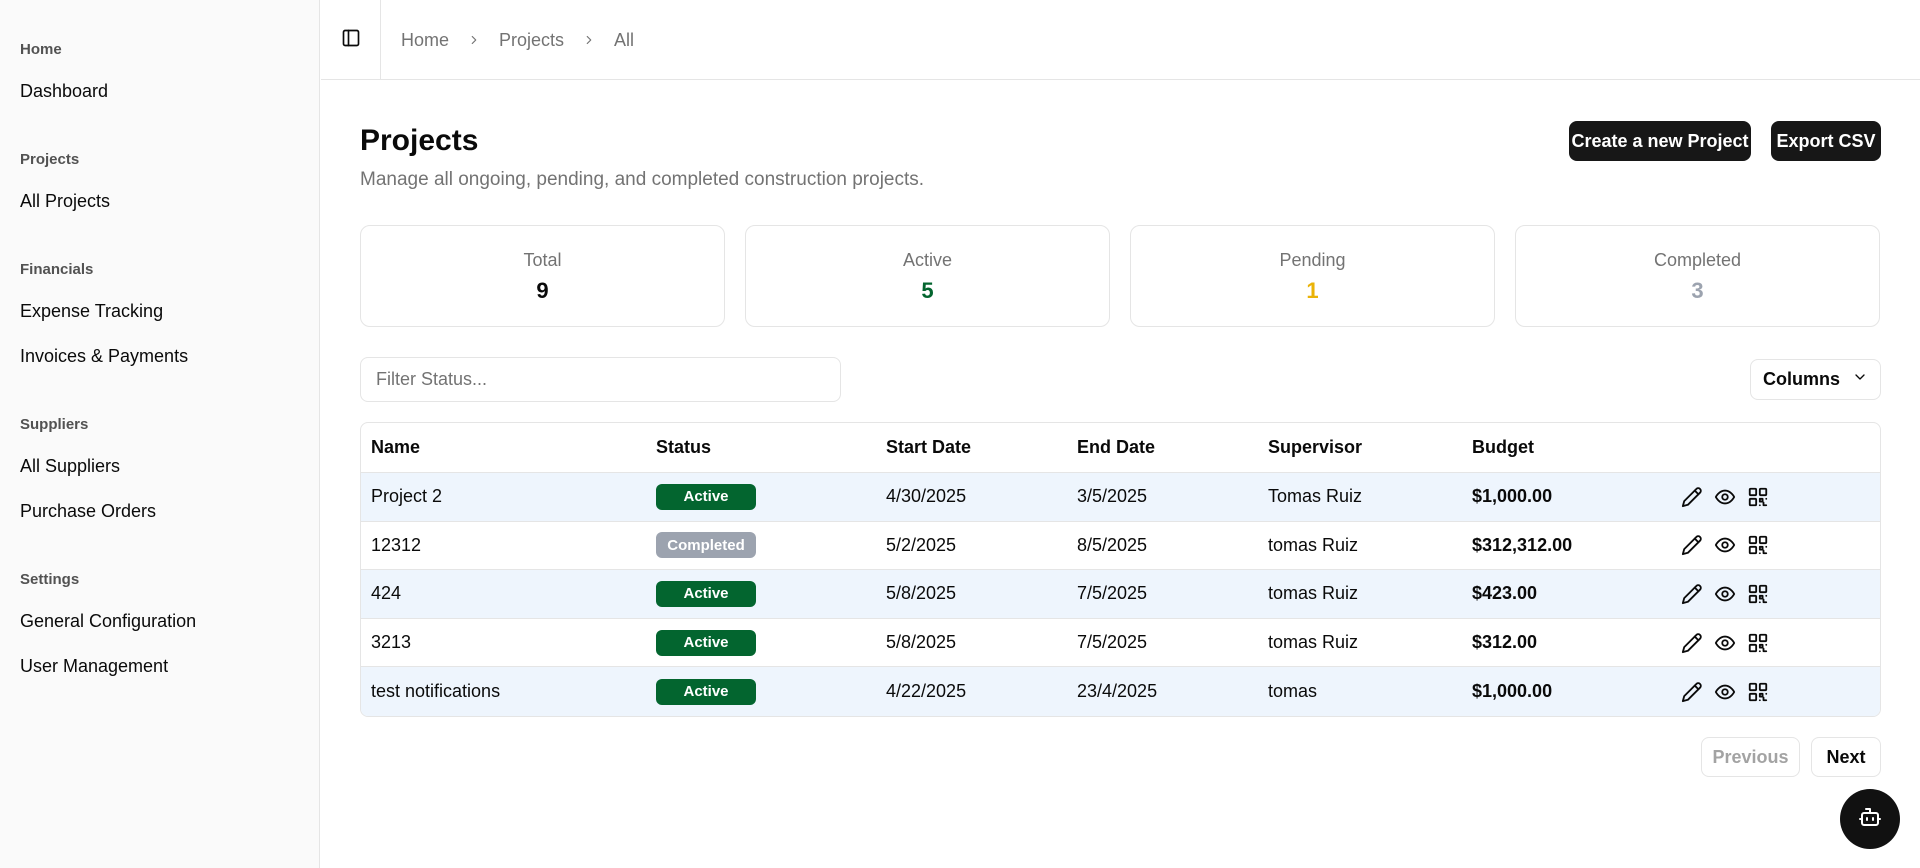 This screenshot has height=868, width=1920. What do you see at coordinates (1116, 447) in the screenshot?
I see `column-header-end-date: End Date` at bounding box center [1116, 447].